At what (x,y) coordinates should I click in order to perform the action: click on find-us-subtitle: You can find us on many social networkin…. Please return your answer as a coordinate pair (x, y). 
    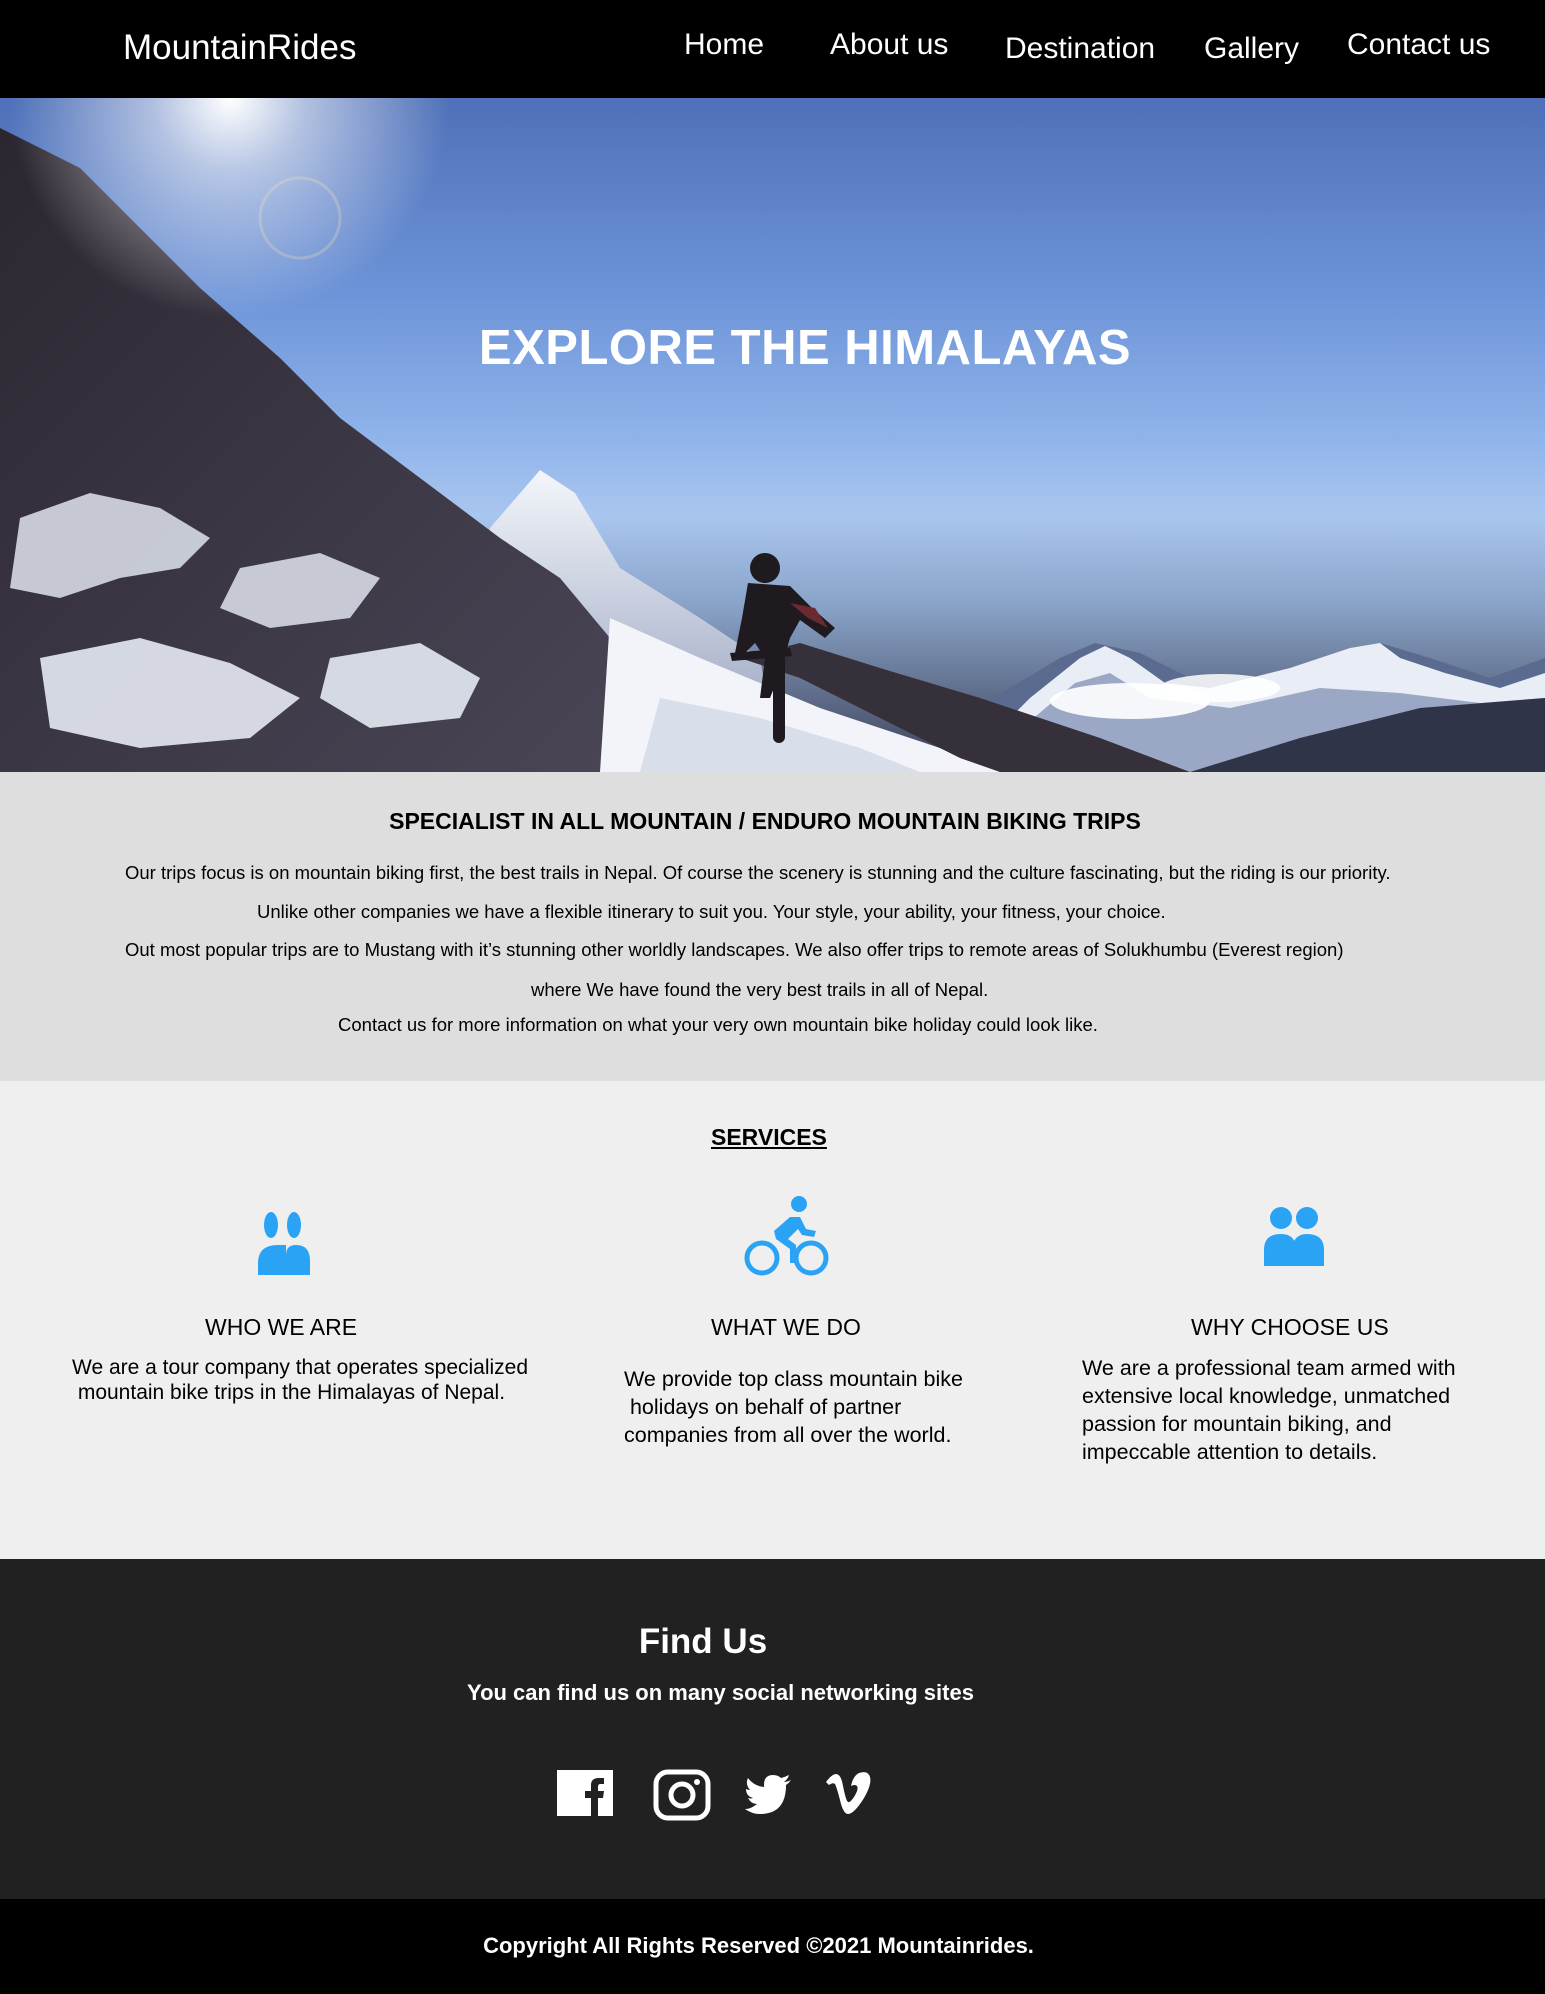
    Looking at the image, I should click on (720, 1692).